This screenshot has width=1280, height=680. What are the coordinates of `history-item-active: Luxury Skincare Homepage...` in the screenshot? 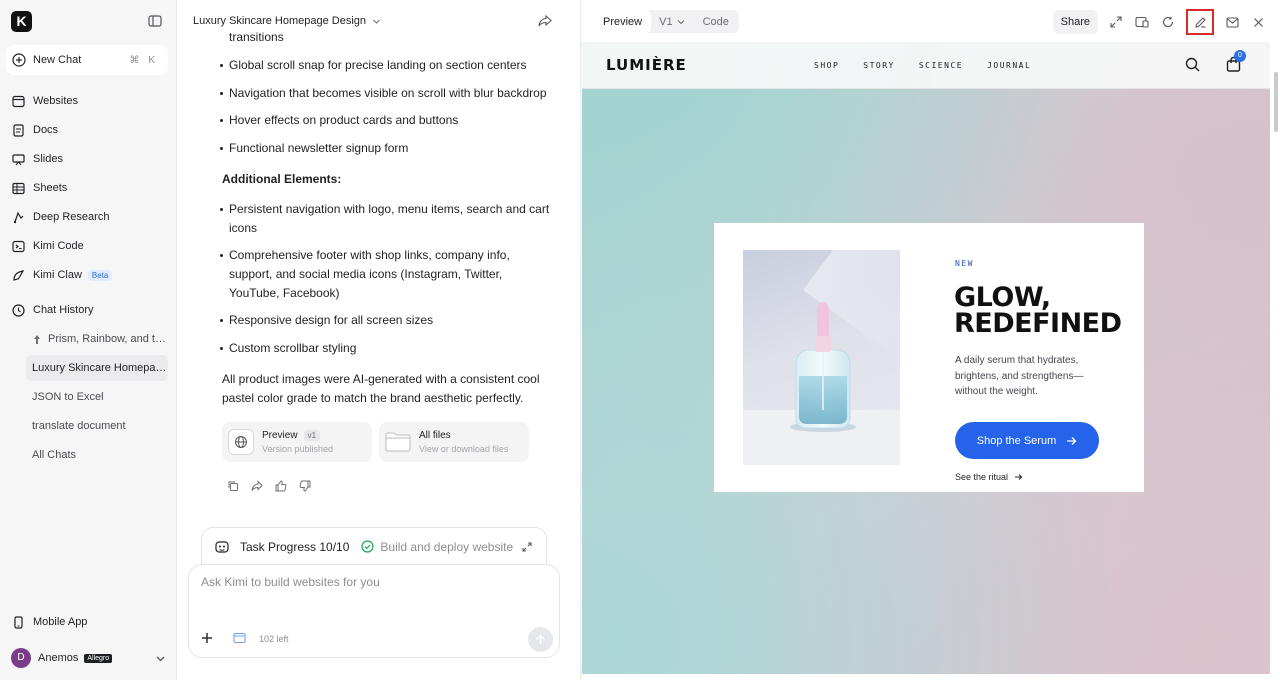 It's located at (97, 368).